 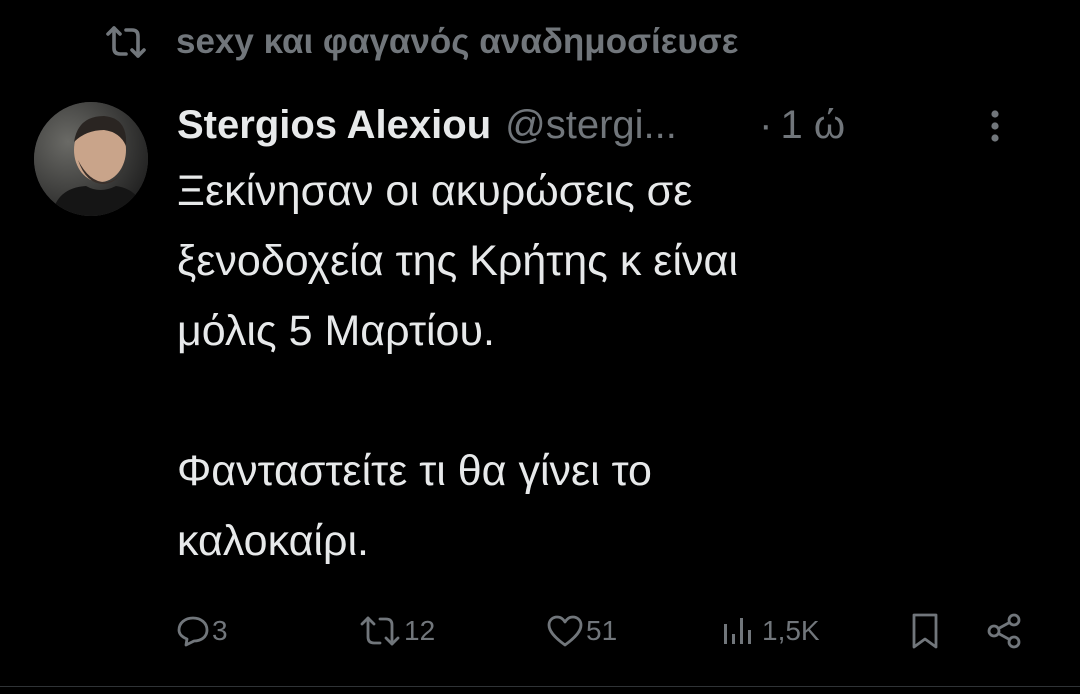 I want to click on reply-icon, so click(x=193, y=631).